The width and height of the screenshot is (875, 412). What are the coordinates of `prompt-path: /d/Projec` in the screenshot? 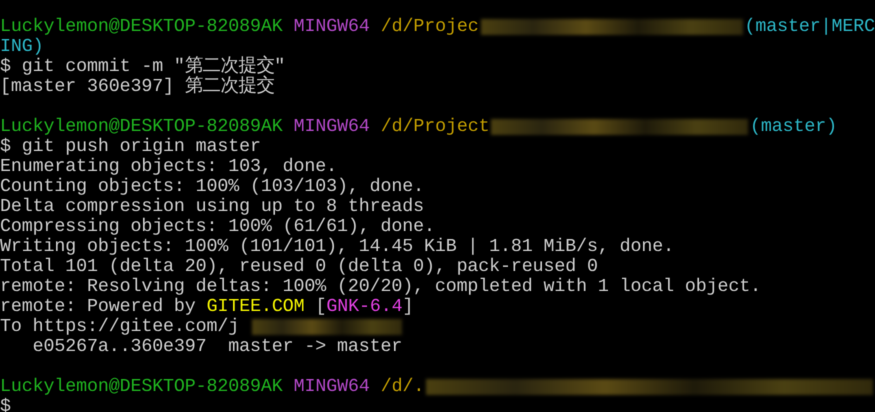 It's located at (429, 27).